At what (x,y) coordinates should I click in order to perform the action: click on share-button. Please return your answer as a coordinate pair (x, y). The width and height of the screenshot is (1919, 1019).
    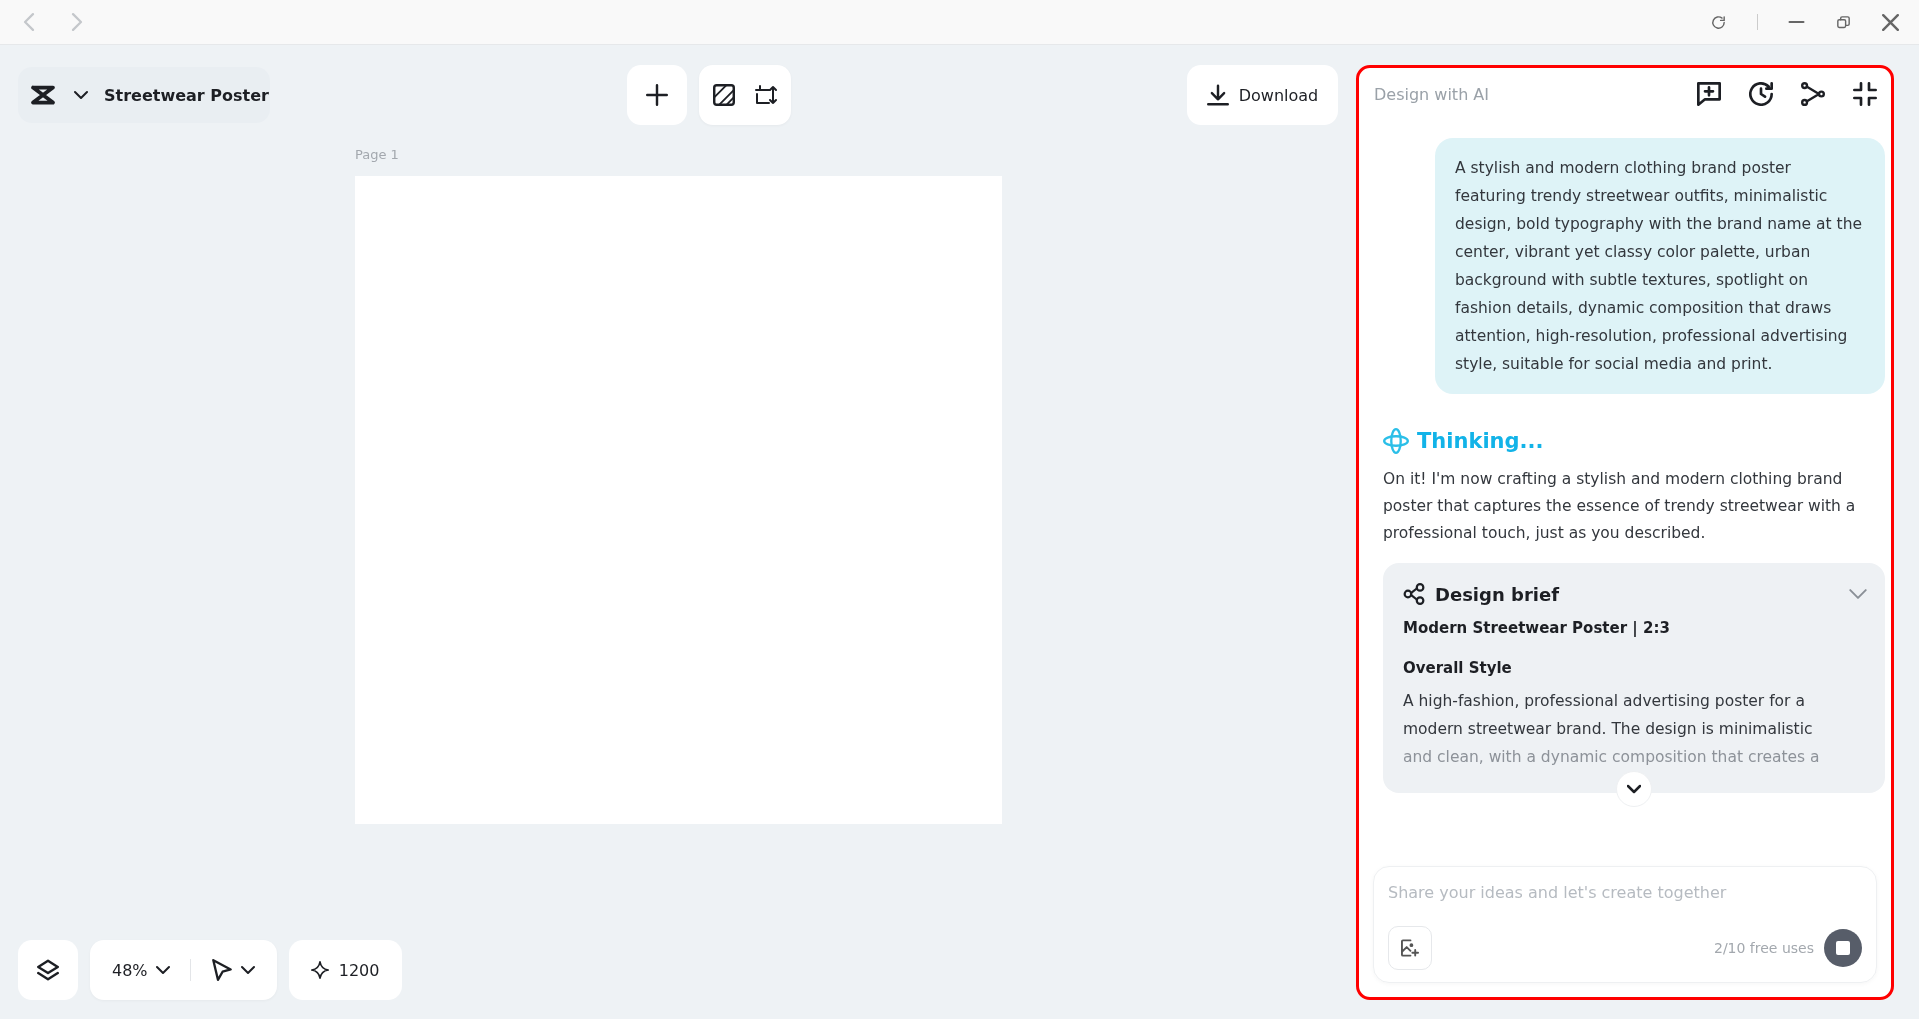
    Looking at the image, I should click on (1813, 94).